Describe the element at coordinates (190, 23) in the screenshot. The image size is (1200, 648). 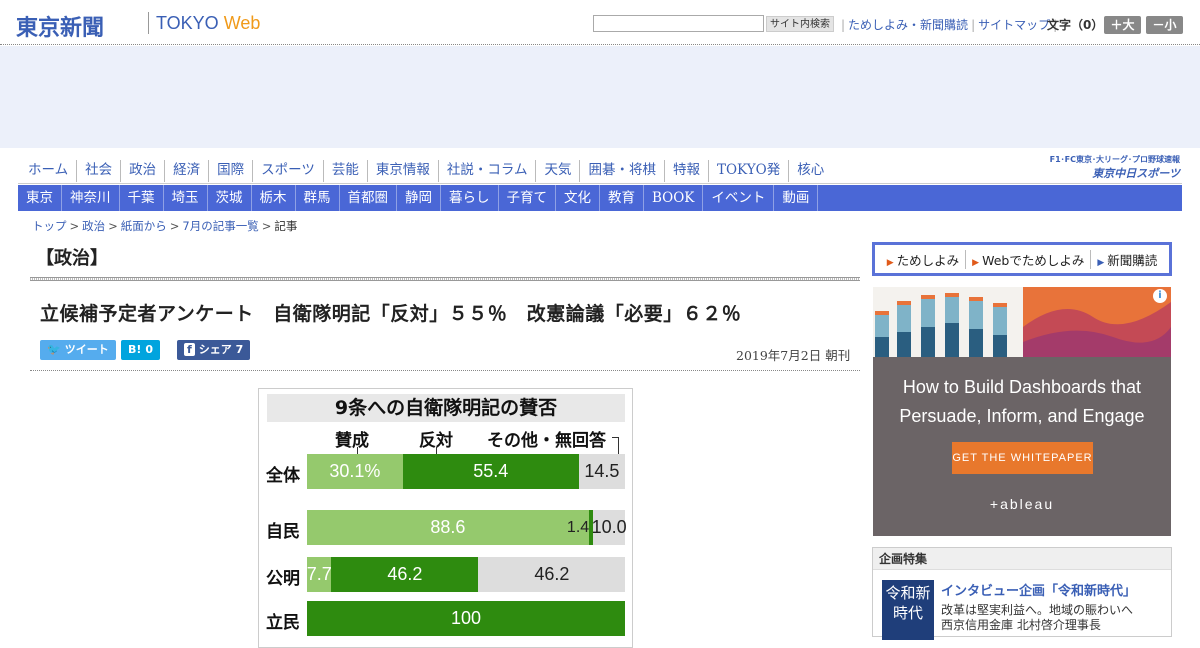
I see `logo-tokyo-text: TOKYO` at that location.